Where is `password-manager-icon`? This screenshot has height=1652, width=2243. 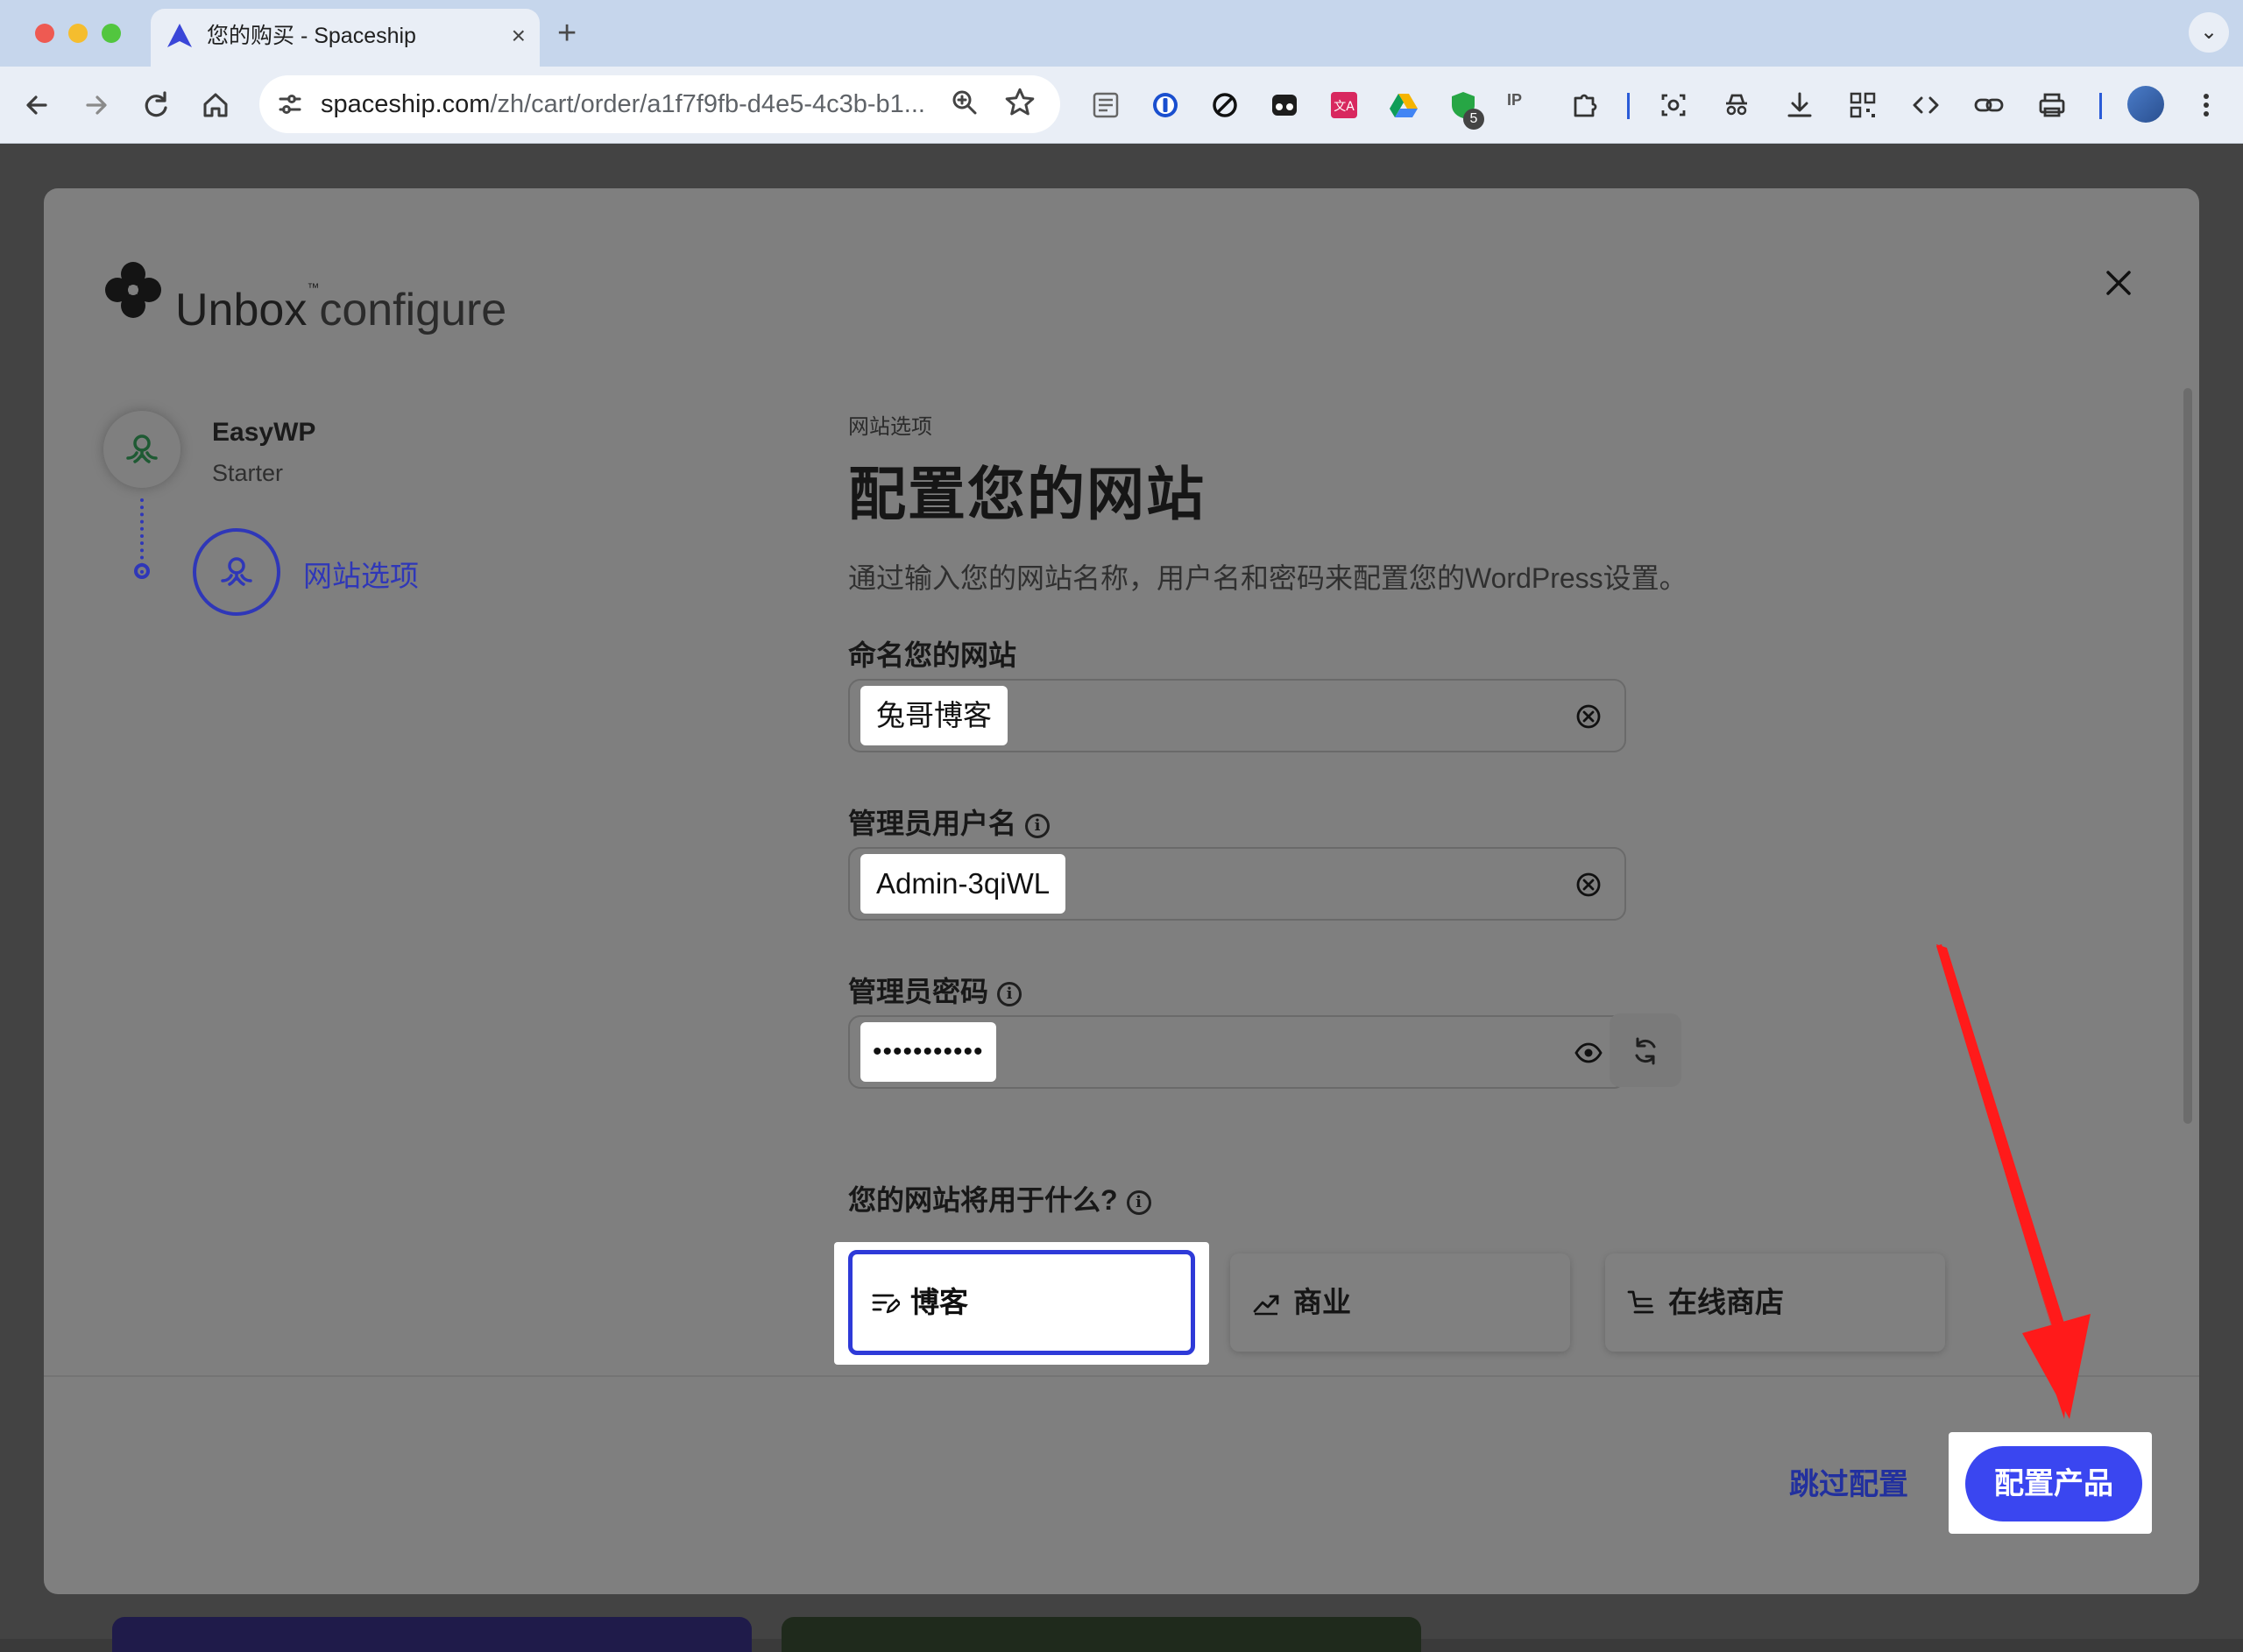
password-manager-icon is located at coordinates (1166, 105).